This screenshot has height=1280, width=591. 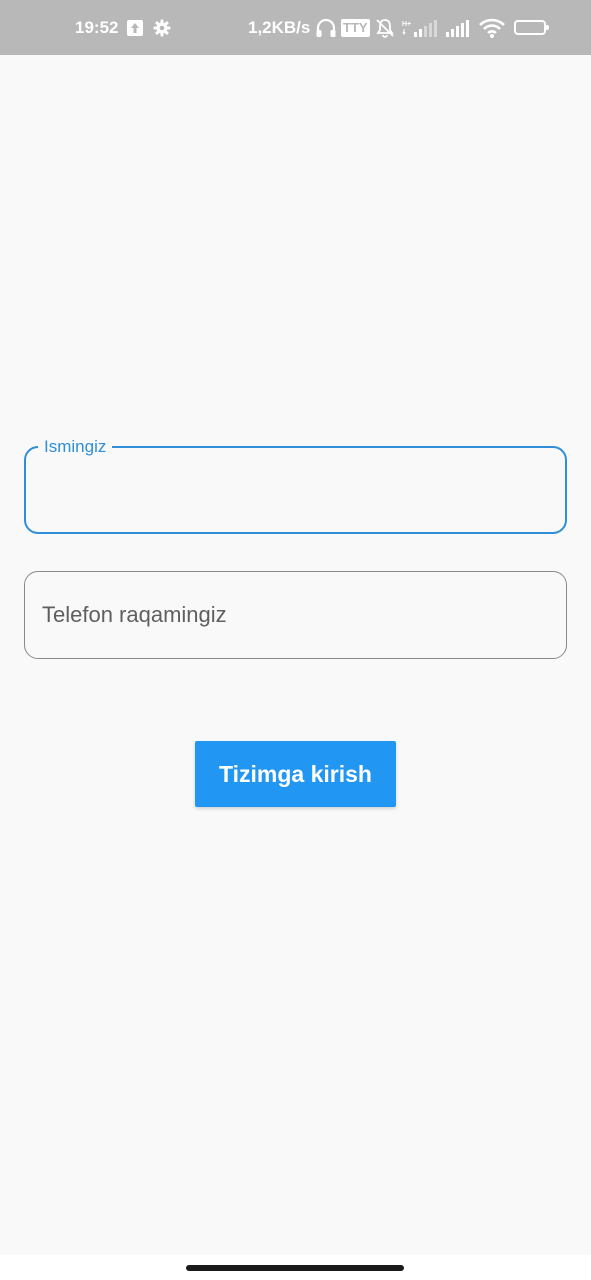 I want to click on network-speed: 1,2KB/s, so click(x=279, y=27).